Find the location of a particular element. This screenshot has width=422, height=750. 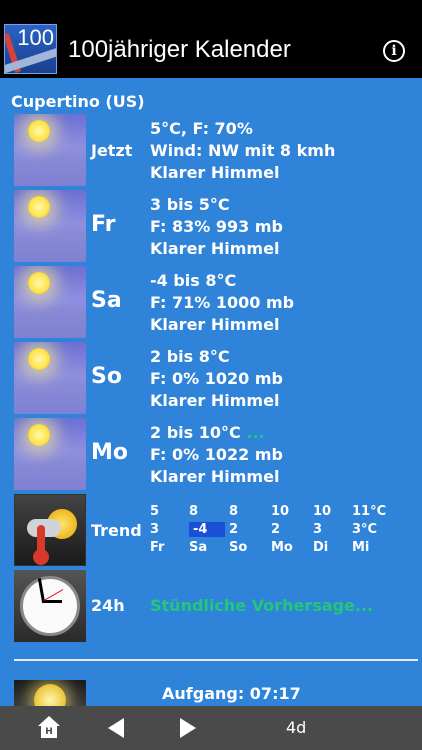

previous-arrow-icon is located at coordinates (116, 728).